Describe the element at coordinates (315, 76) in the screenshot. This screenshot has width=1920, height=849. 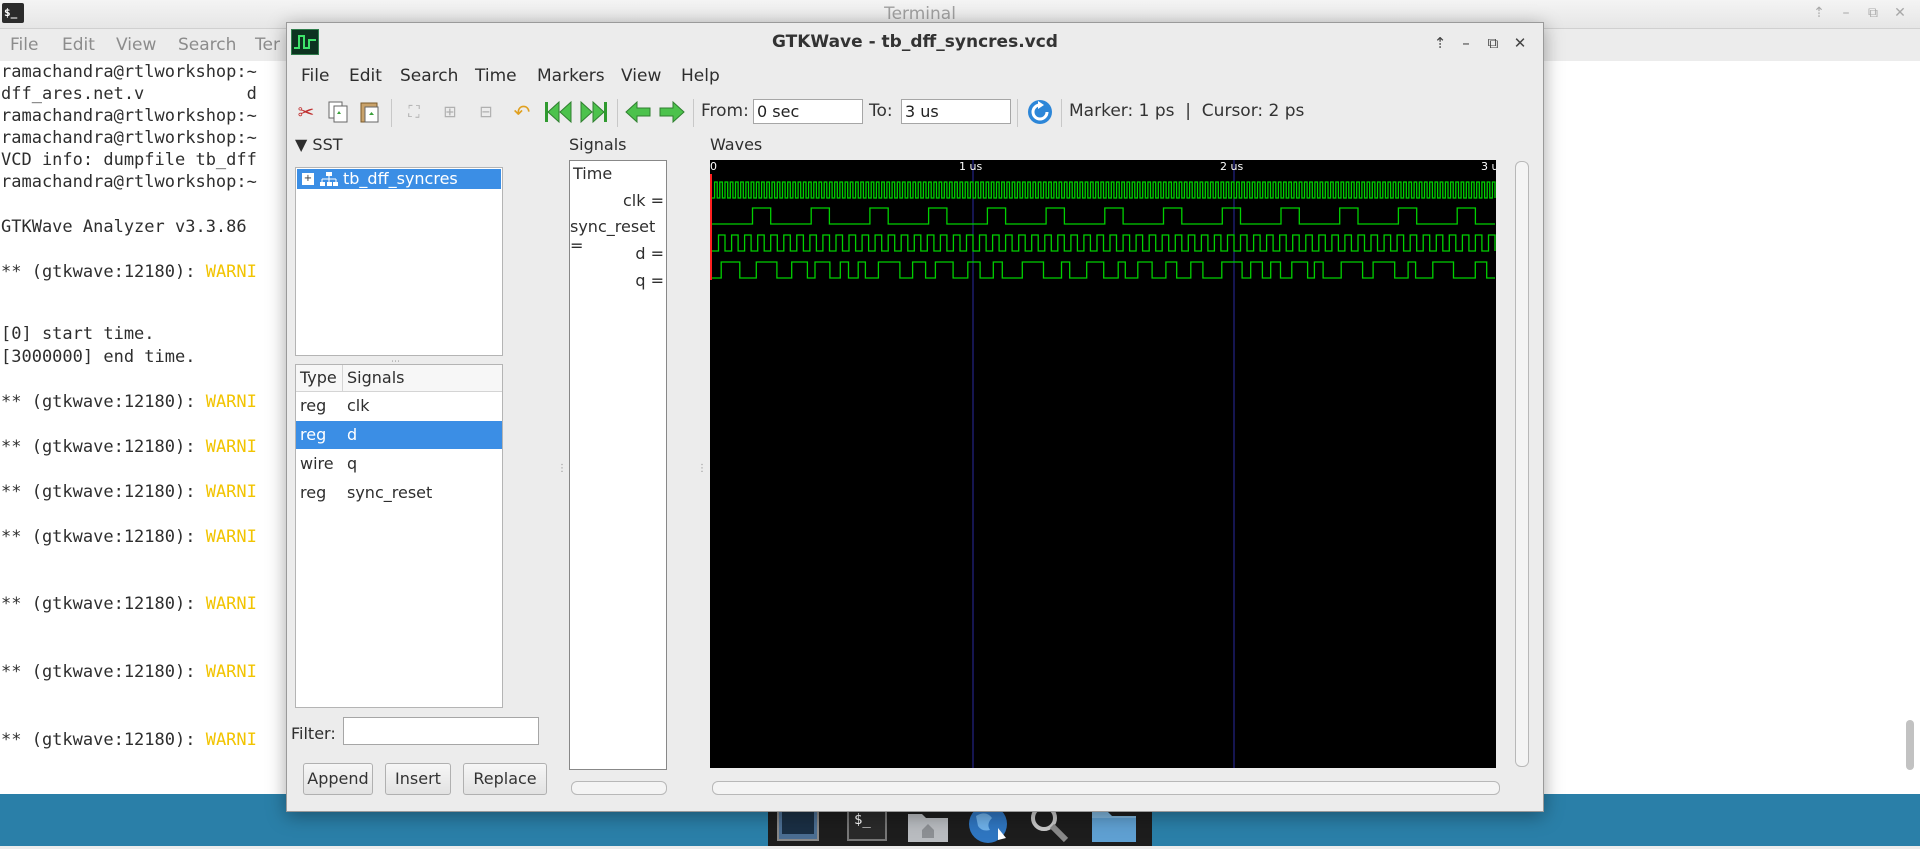
I see `menu-file: File` at that location.